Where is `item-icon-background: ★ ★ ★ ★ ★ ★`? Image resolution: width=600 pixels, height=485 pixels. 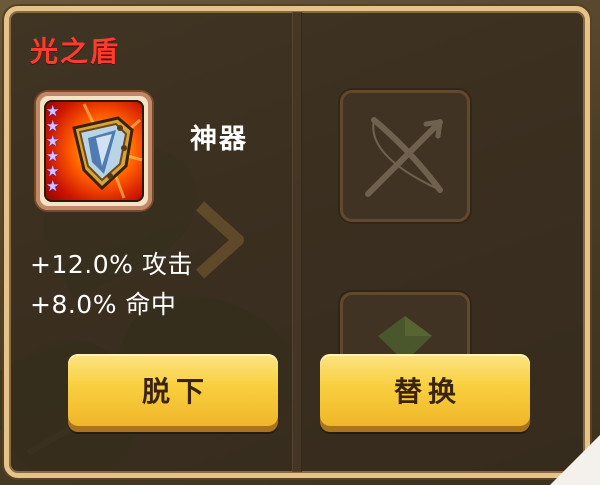
item-icon-background: ★ ★ ★ ★ ★ ★ is located at coordinates (94, 151).